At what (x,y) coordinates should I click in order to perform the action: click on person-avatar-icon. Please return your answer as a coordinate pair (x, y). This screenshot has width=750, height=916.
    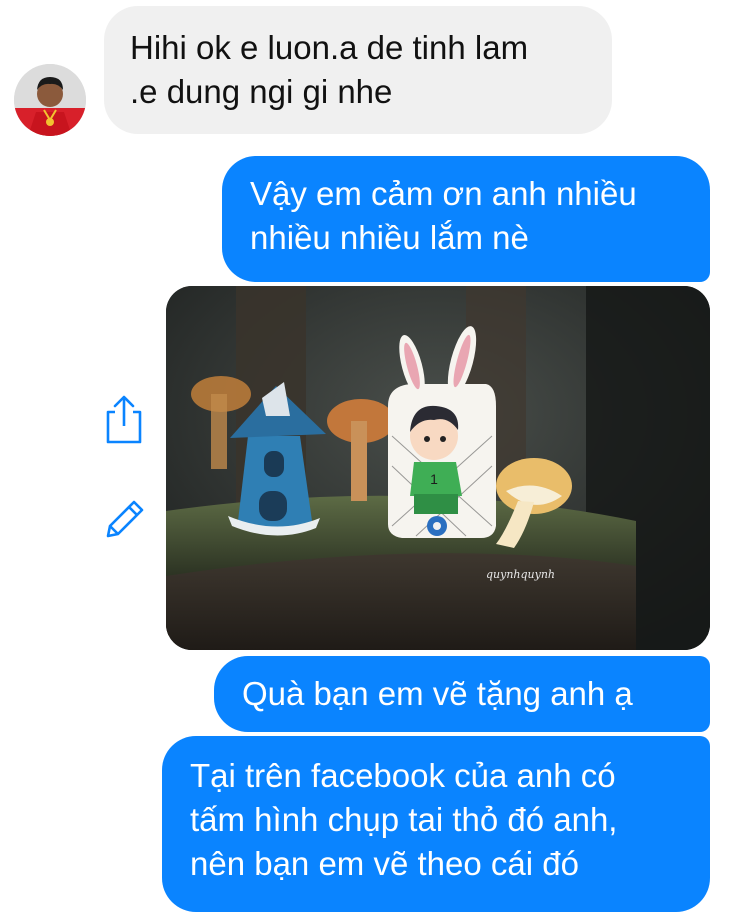
    Looking at the image, I should click on (50, 100).